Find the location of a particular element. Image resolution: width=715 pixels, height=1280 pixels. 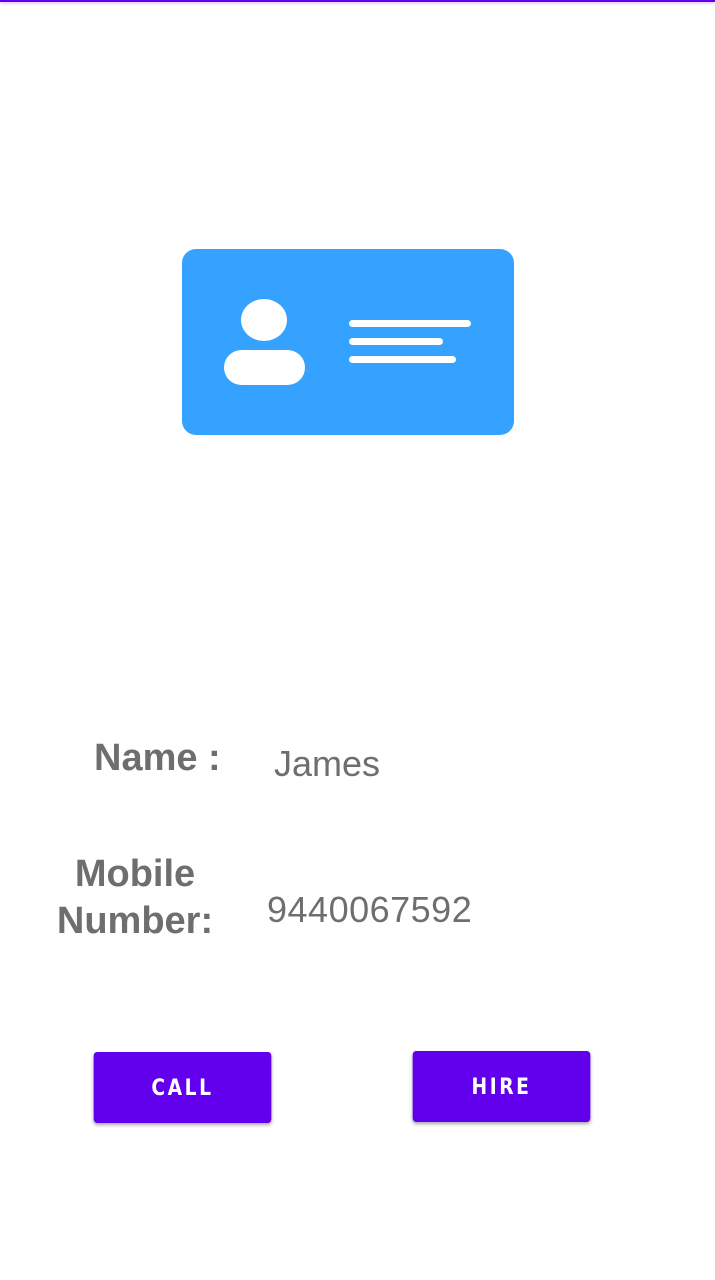

hire-button: HIRE is located at coordinates (501, 1086).